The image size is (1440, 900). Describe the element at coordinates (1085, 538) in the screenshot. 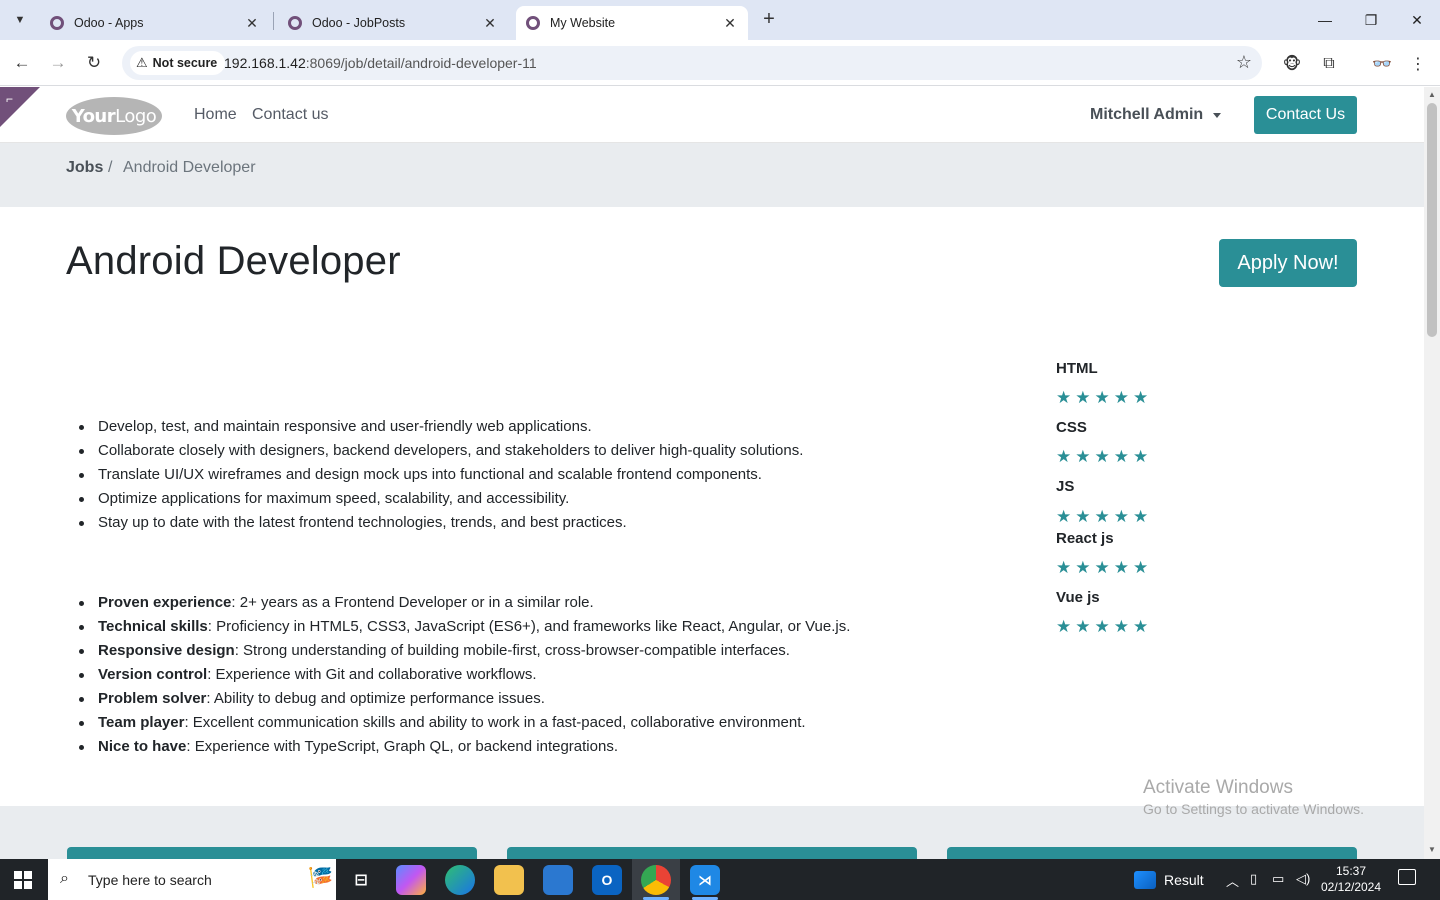

I see `skill-name: React js` at that location.